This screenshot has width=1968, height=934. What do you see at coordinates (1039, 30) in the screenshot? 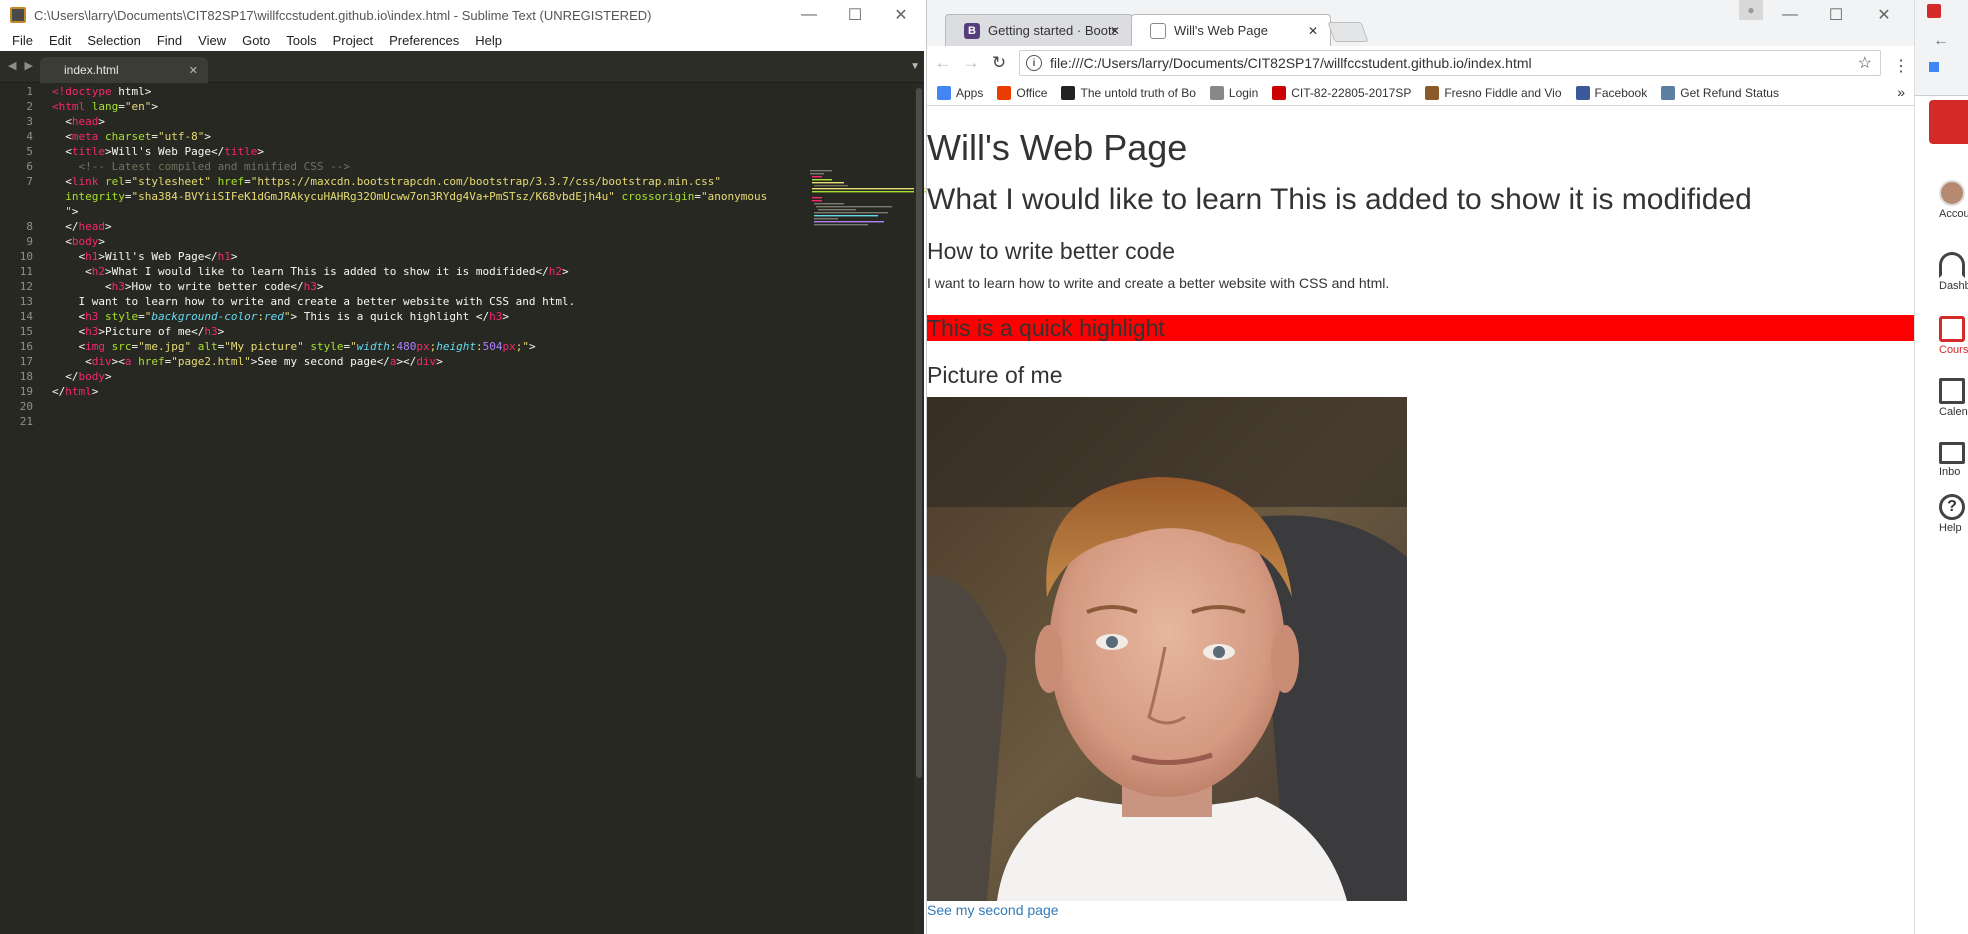
I see `browser-tab-bootstrap: B Getting started · Bootstr ✕` at bounding box center [1039, 30].